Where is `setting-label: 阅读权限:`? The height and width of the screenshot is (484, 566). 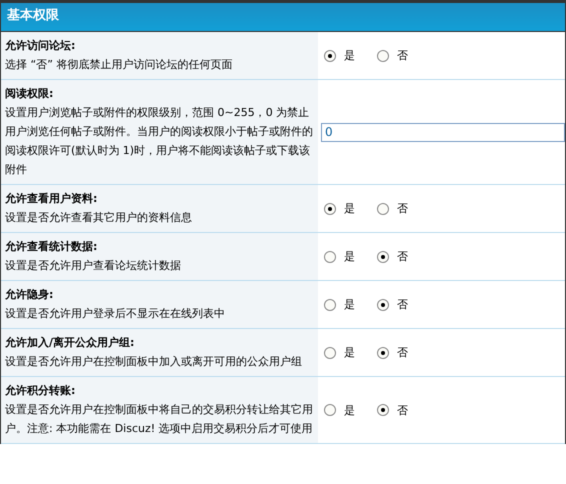
setting-label: 阅读权限: is located at coordinates (29, 94).